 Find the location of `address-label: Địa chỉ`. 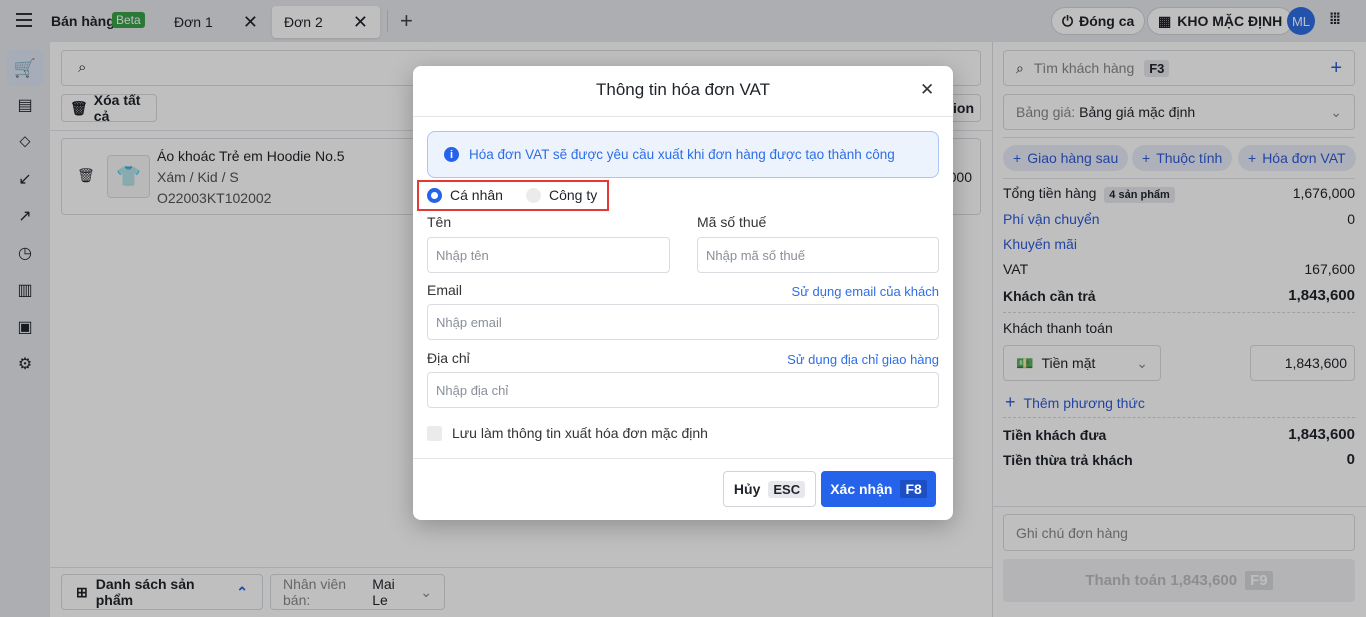

address-label: Địa chỉ is located at coordinates (448, 358).